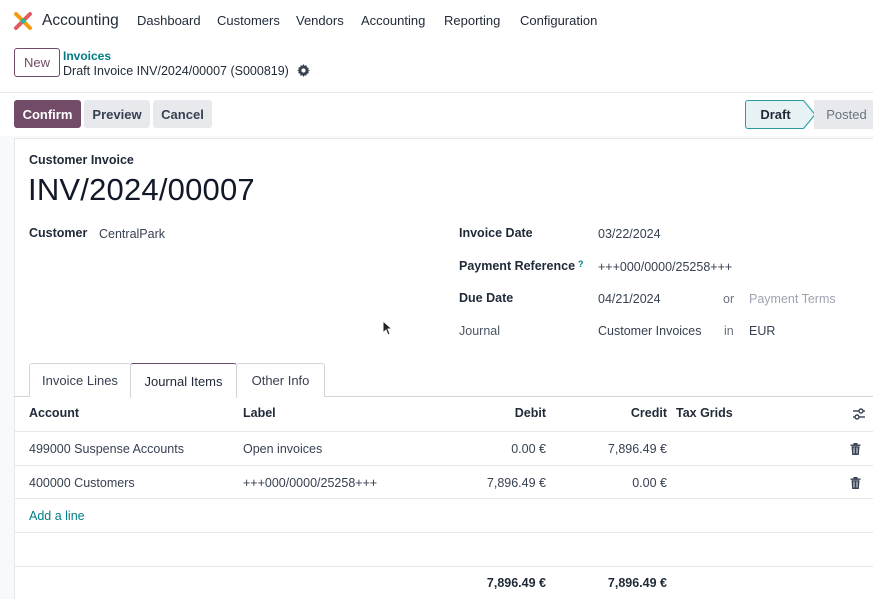 The image size is (873, 599). Describe the element at coordinates (106, 449) in the screenshot. I see `row-account: 499000 Suspense Accounts` at that location.